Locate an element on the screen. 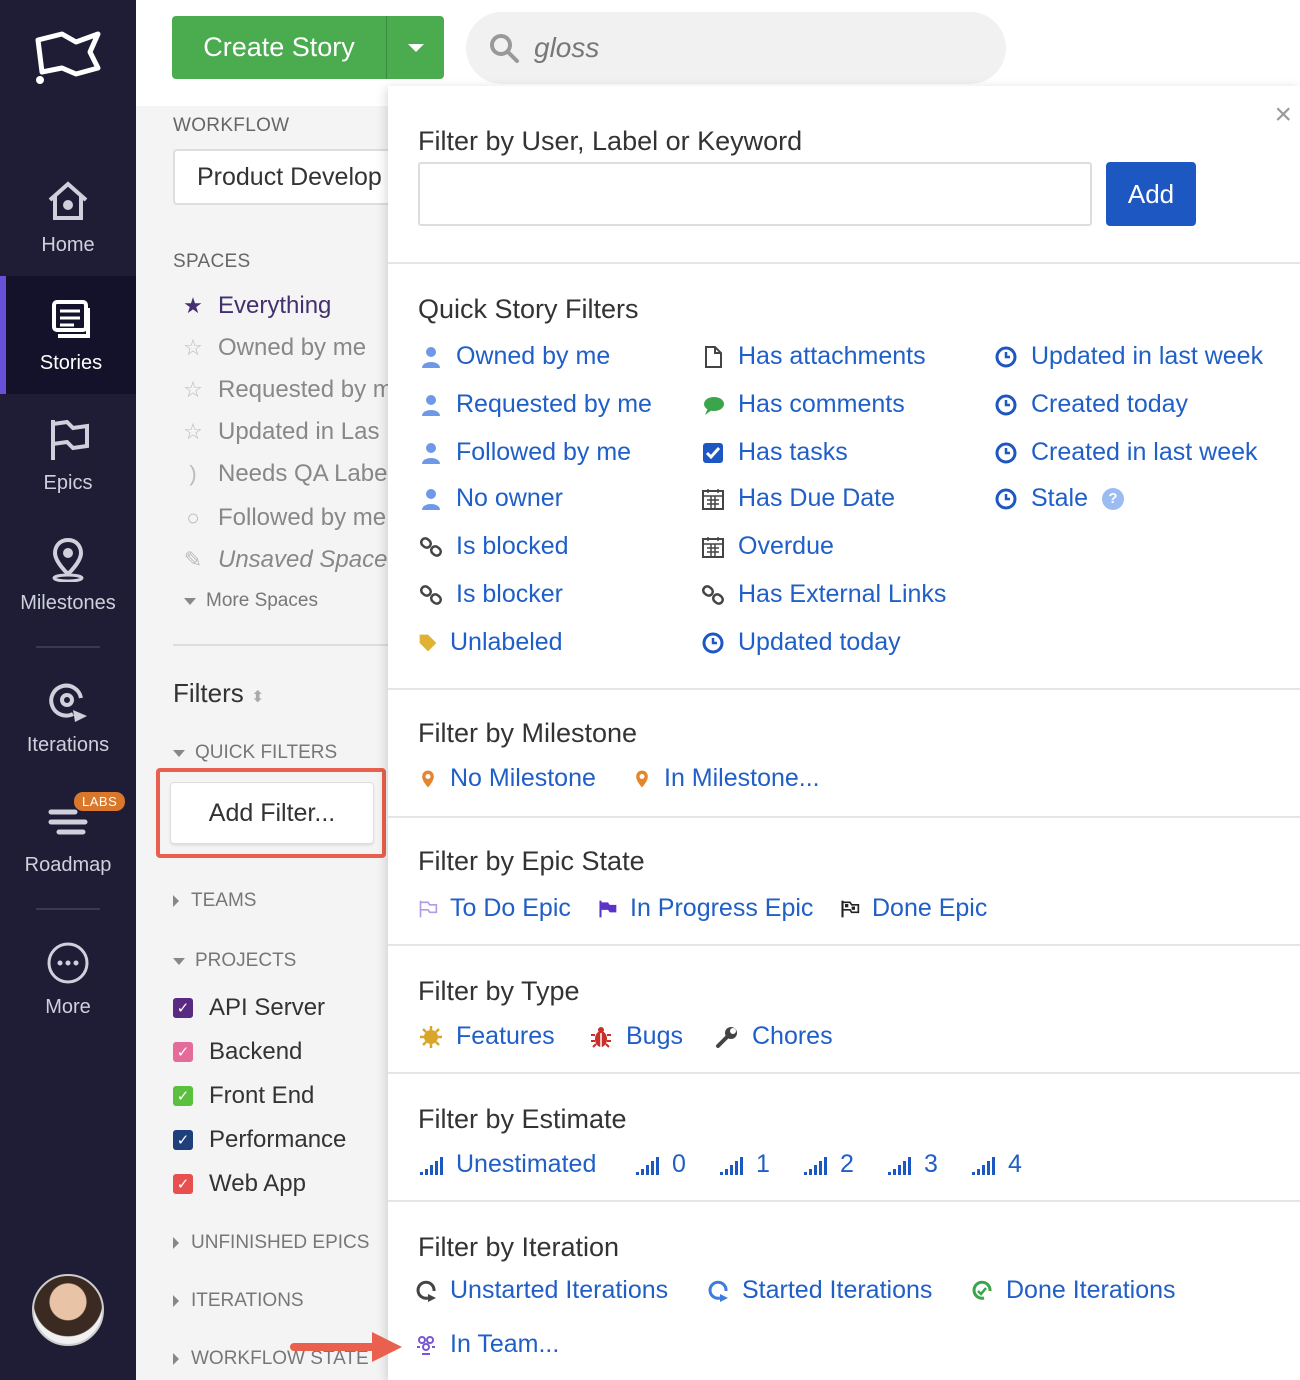  filter-features: Features is located at coordinates (486, 1036).